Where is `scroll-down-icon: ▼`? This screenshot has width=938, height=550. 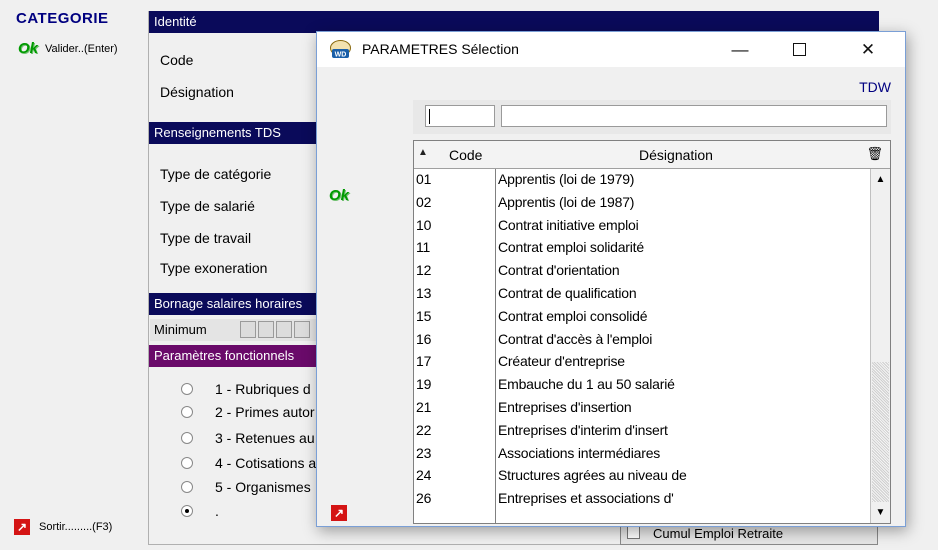
scroll-down-icon: ▼ is located at coordinates (880, 512).